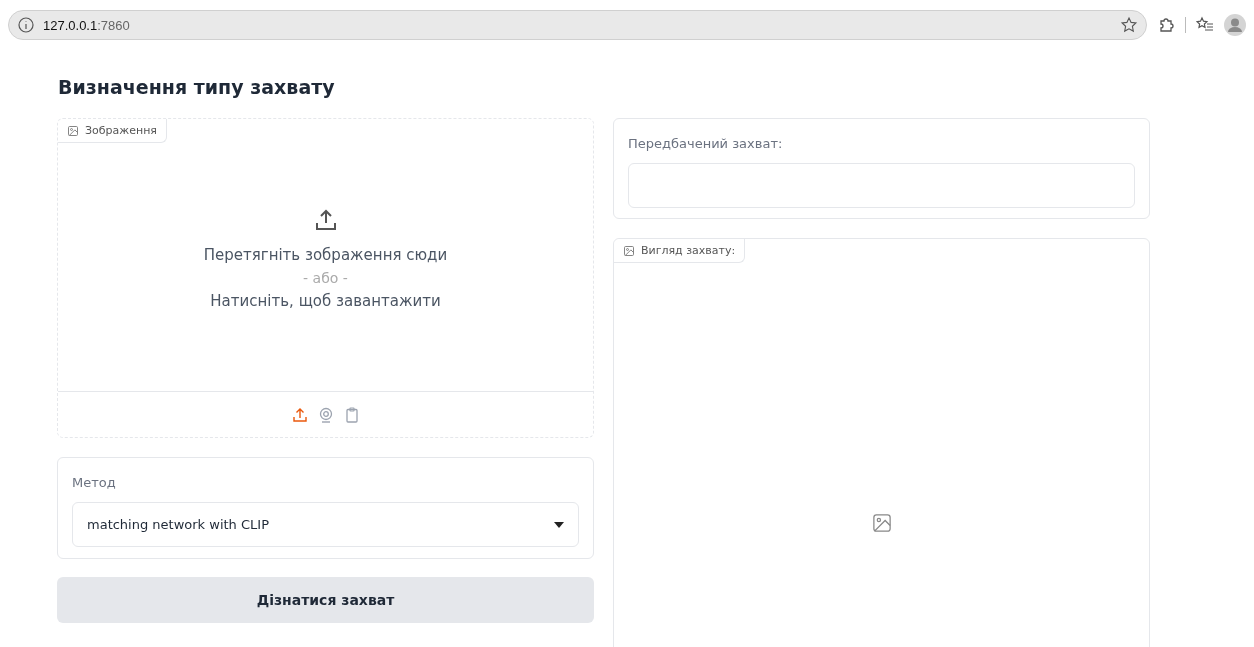 Image resolution: width=1254 pixels, height=647 pixels. I want to click on image-label: Зображення, so click(112, 131).